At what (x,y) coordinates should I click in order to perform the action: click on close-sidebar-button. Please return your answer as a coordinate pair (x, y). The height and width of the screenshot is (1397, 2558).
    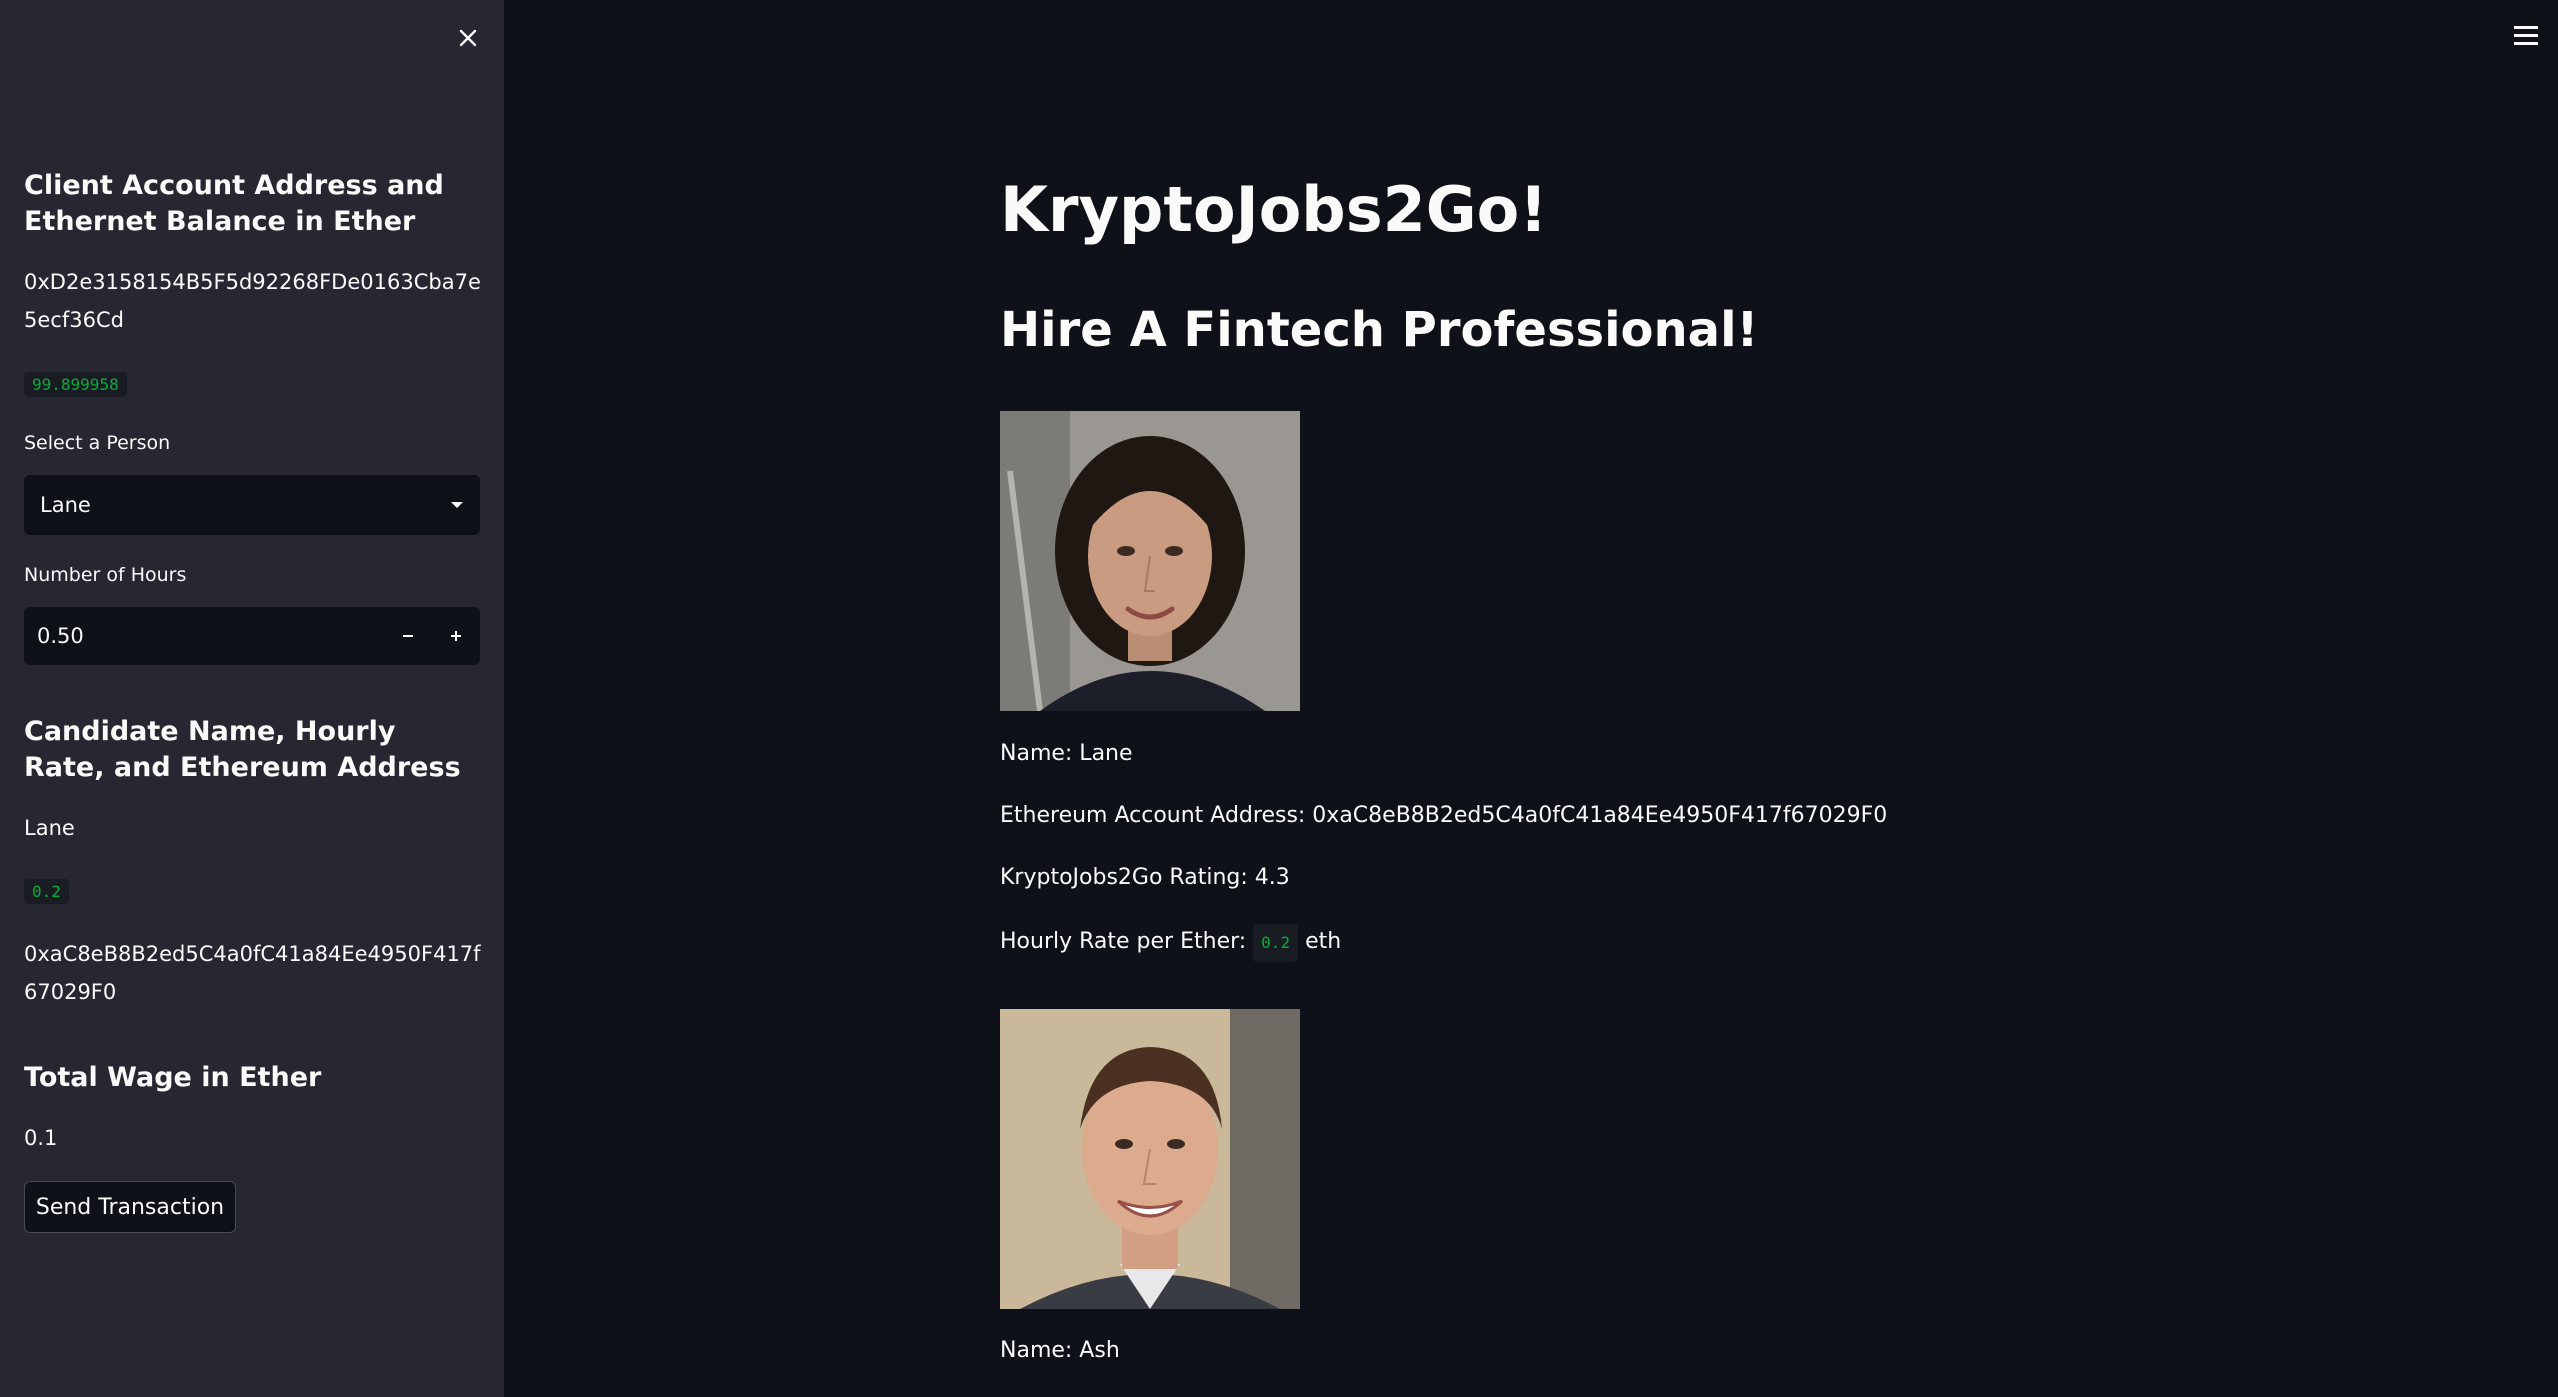
    Looking at the image, I should click on (468, 38).